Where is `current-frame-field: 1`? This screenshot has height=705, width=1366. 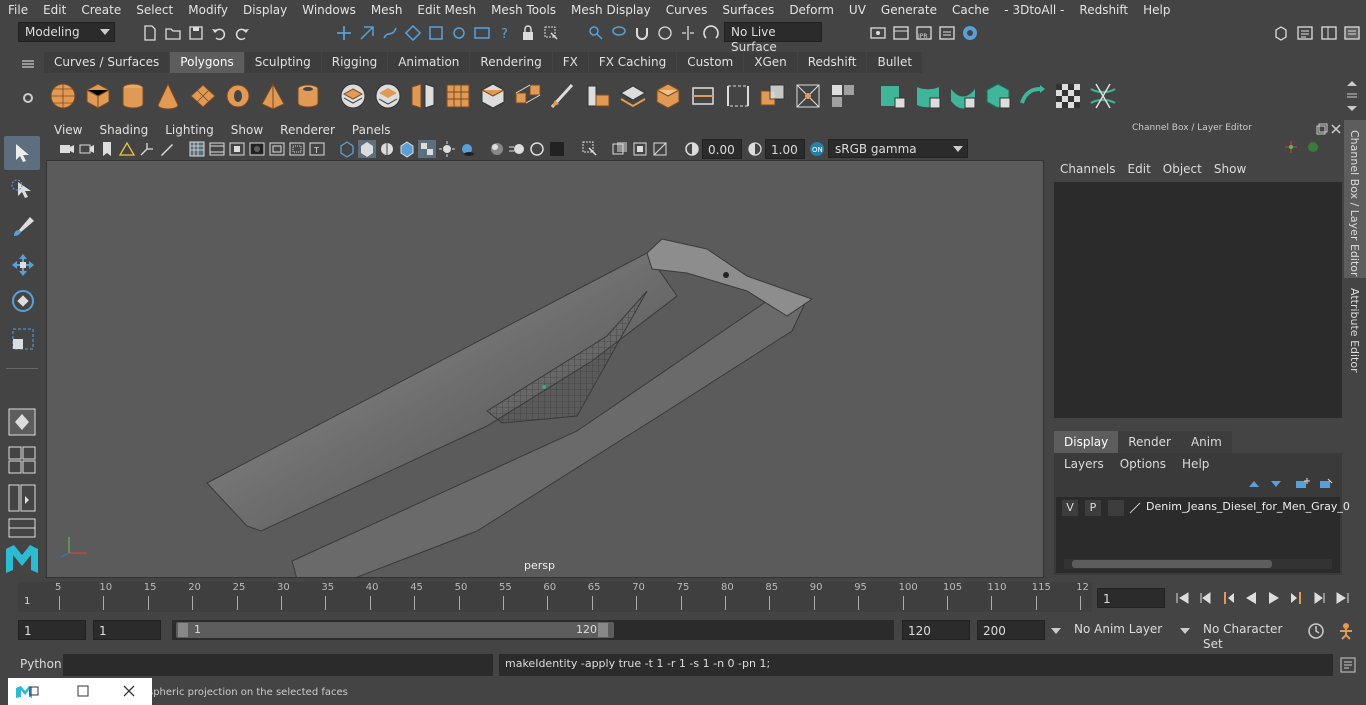 current-frame-field: 1 is located at coordinates (1131, 598).